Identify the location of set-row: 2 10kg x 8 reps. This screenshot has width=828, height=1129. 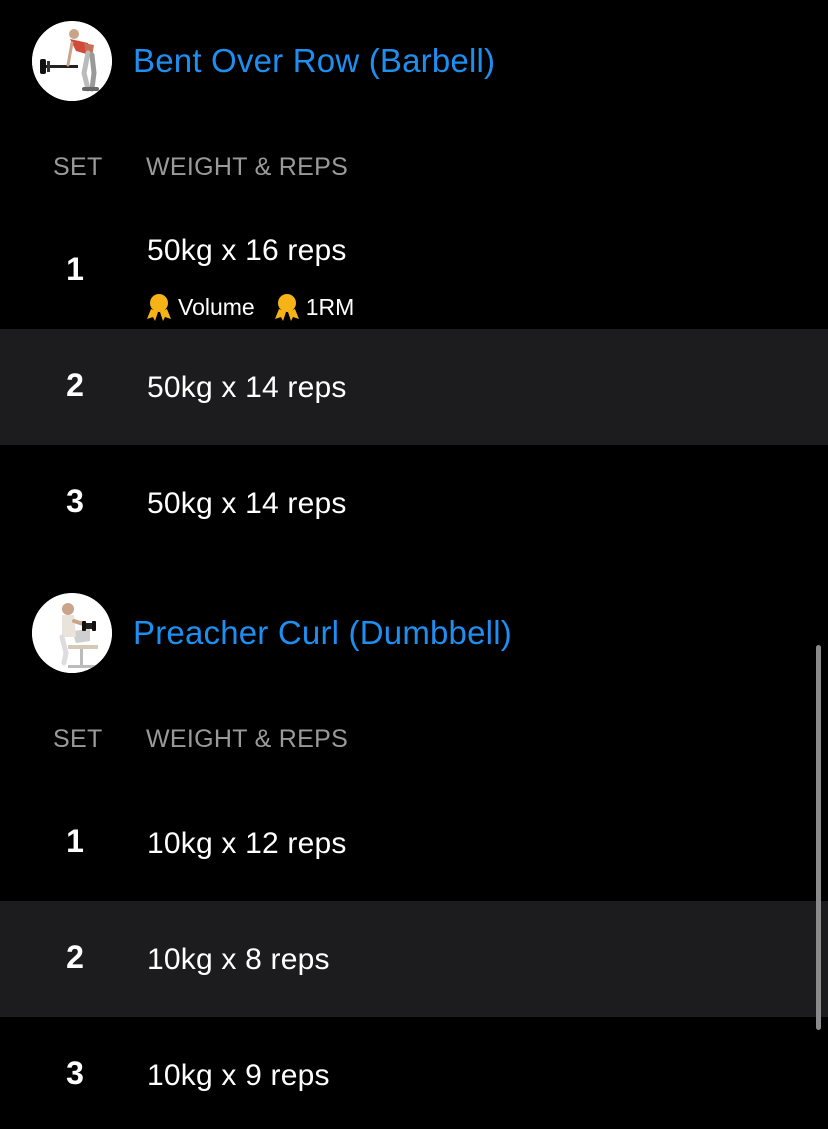
(414, 959).